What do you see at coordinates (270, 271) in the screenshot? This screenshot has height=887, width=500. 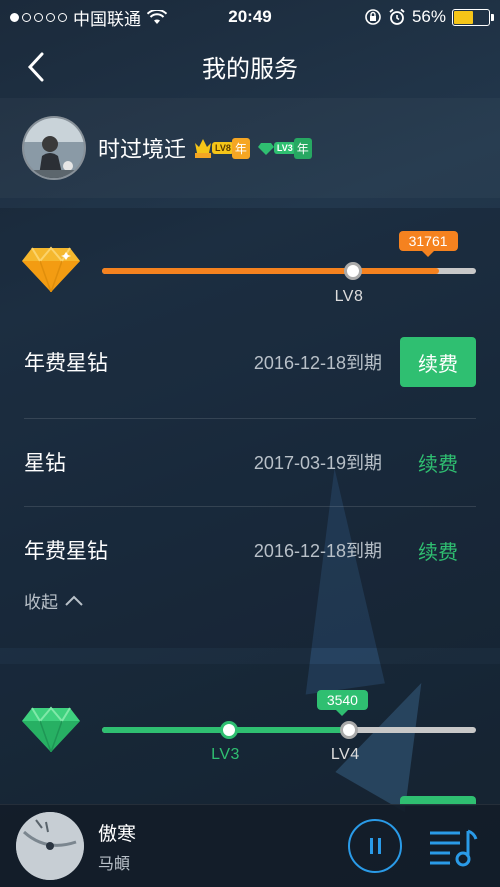 I see `yellow-progress-fill` at bounding box center [270, 271].